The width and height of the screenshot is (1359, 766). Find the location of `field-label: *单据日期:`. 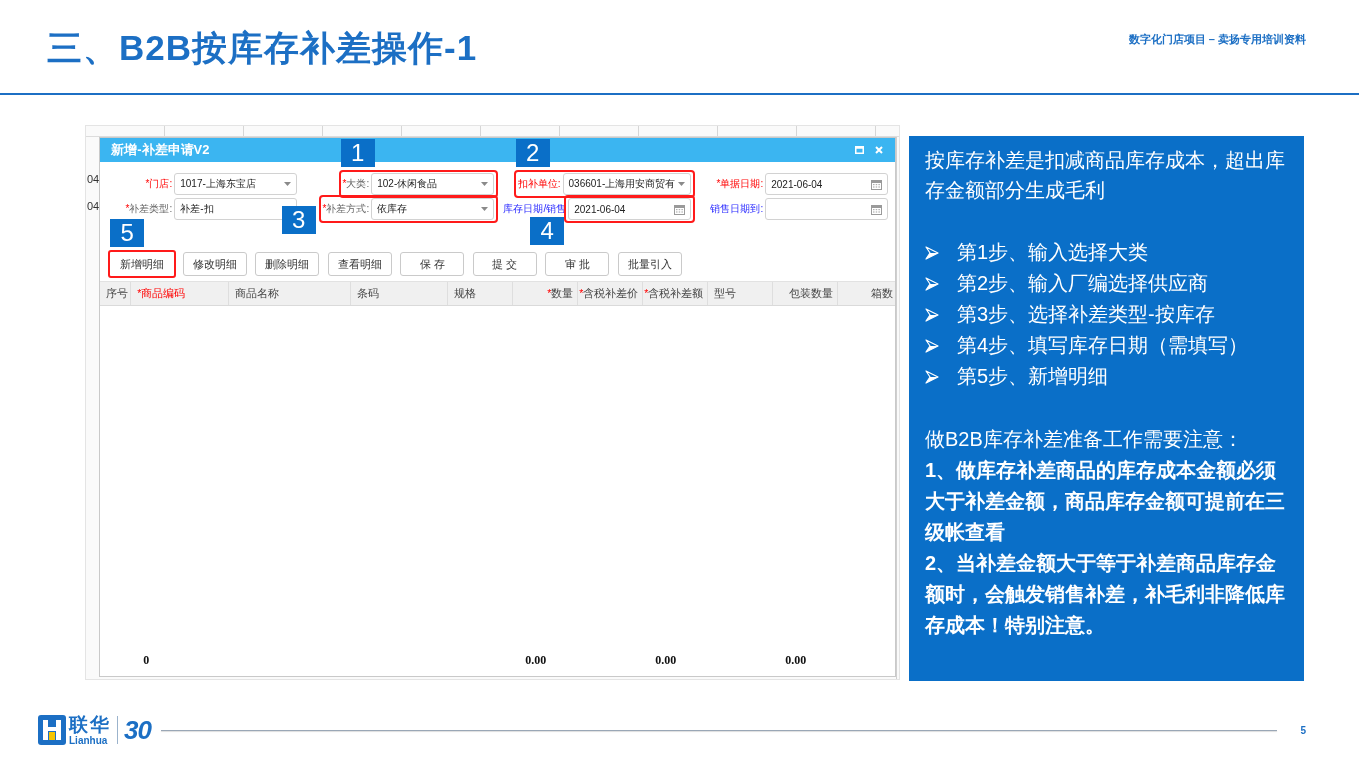

field-label: *单据日期: is located at coordinates (740, 184).